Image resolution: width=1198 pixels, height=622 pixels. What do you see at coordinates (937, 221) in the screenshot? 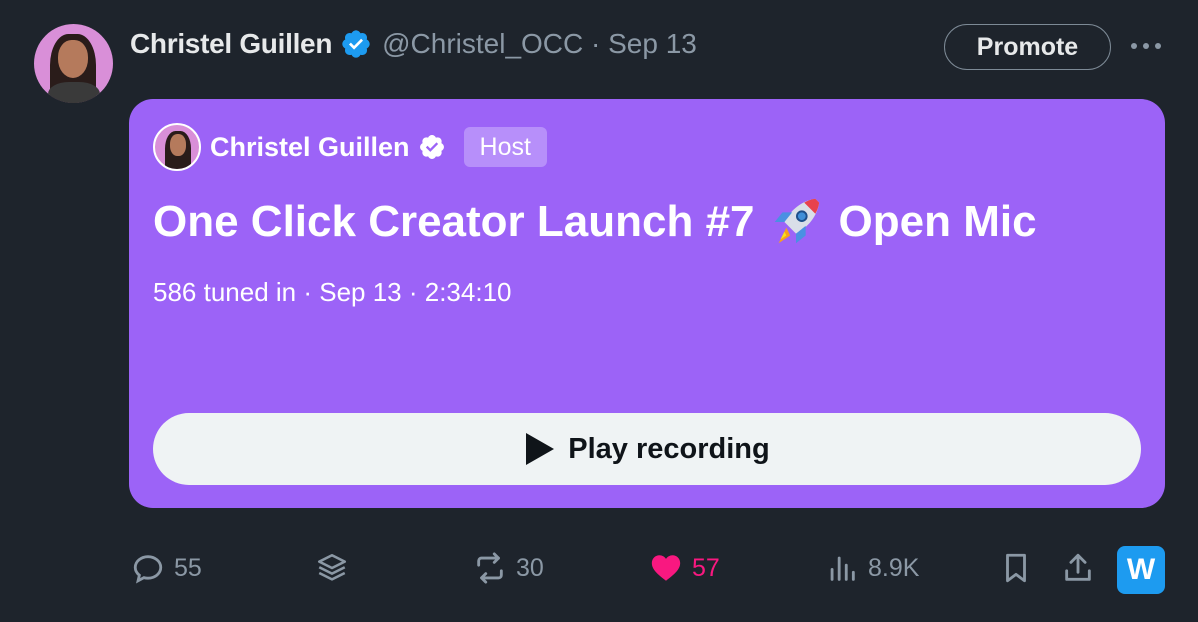
I see `space-title-suffix: Open Mic` at bounding box center [937, 221].